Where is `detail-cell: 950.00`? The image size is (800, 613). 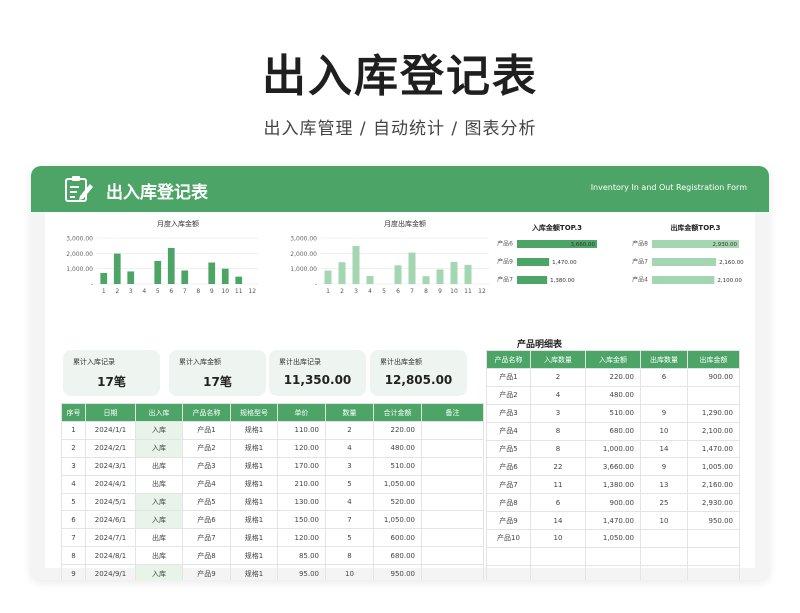
detail-cell: 950.00 is located at coordinates (713, 521).